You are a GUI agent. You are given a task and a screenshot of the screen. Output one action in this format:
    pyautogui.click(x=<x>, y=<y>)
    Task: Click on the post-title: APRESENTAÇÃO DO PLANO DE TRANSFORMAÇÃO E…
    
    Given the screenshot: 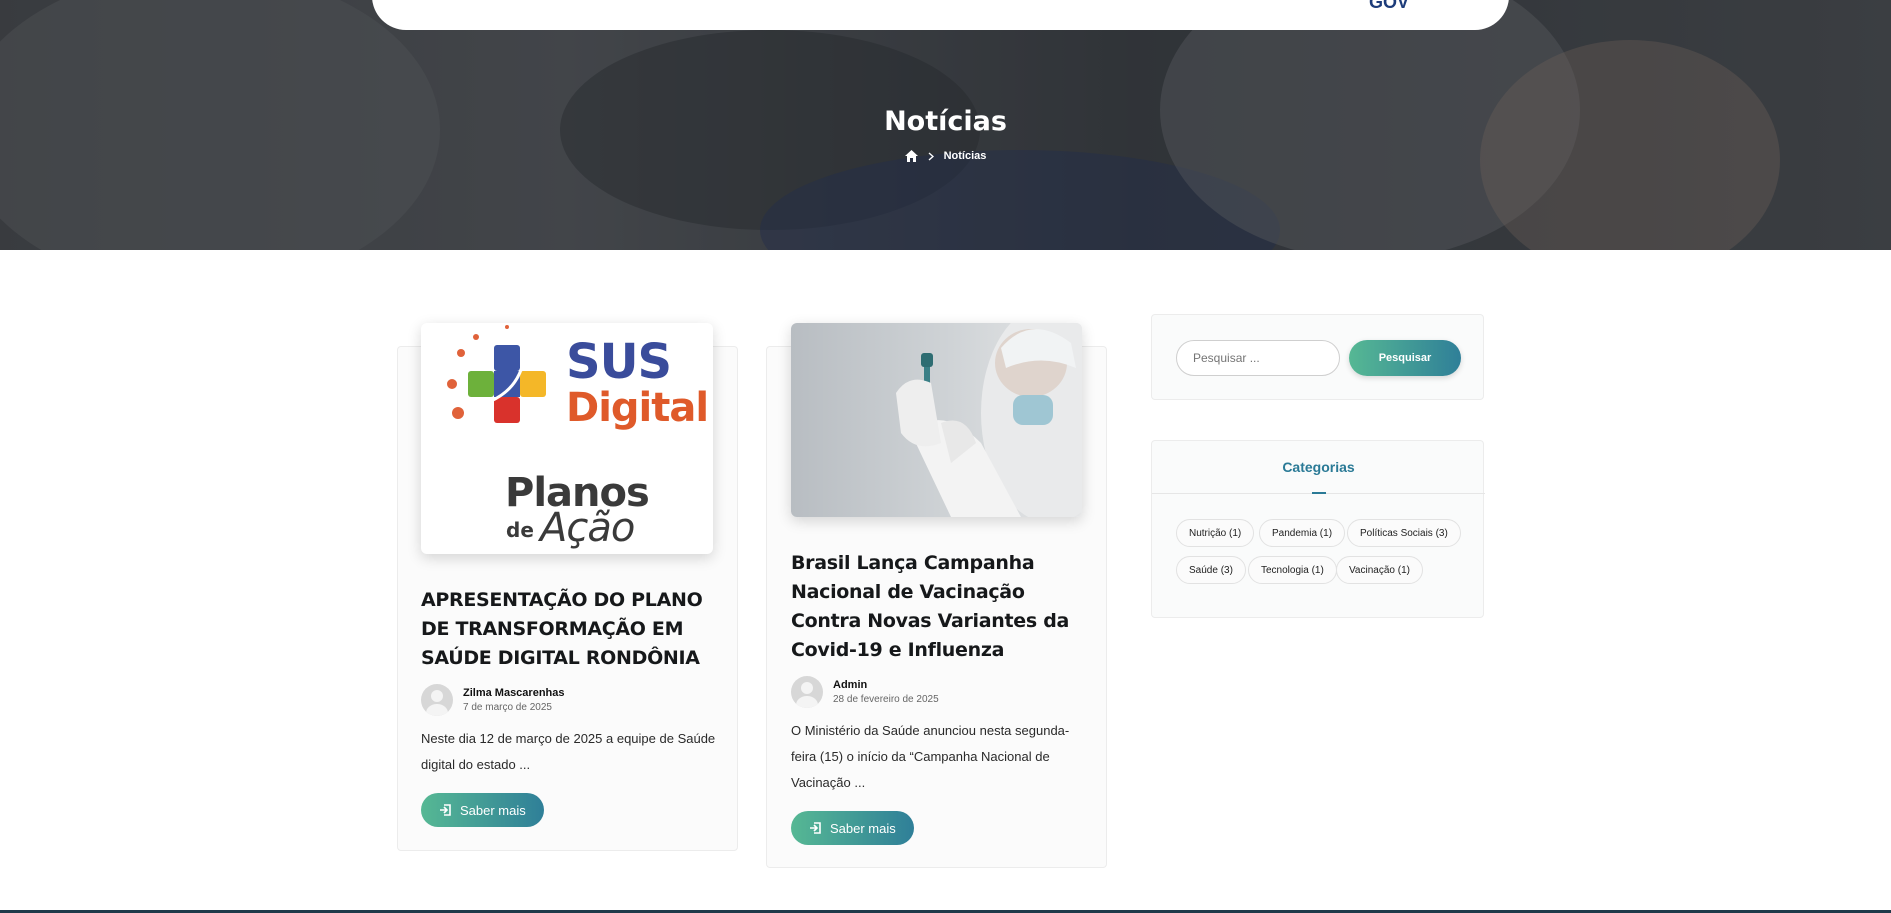 What is the action you would take?
    pyautogui.click(x=571, y=629)
    